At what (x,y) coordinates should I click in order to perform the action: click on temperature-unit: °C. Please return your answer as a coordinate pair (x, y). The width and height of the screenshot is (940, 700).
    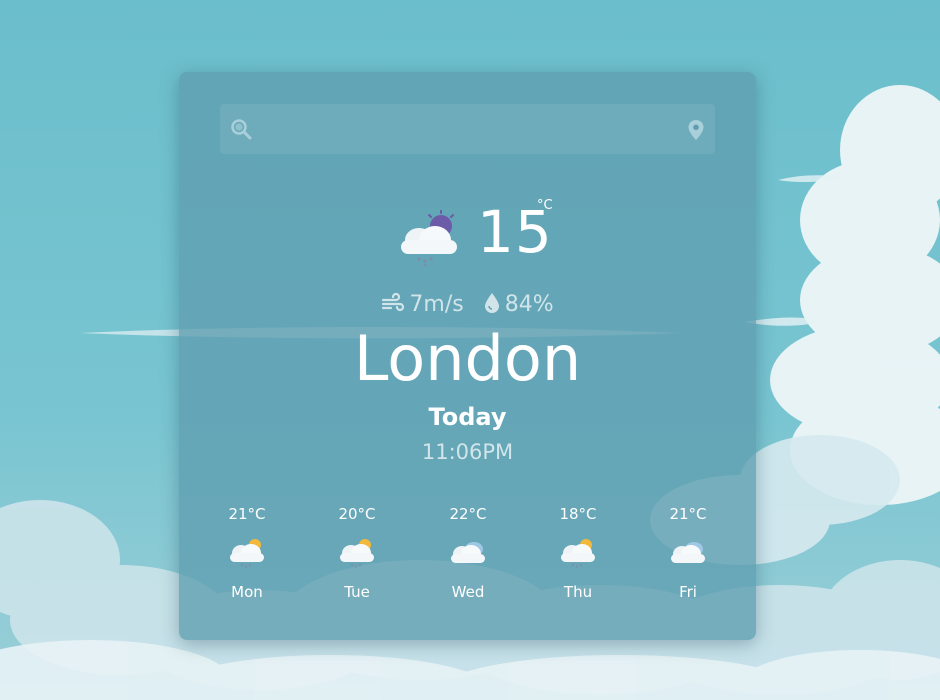
    Looking at the image, I should click on (545, 205).